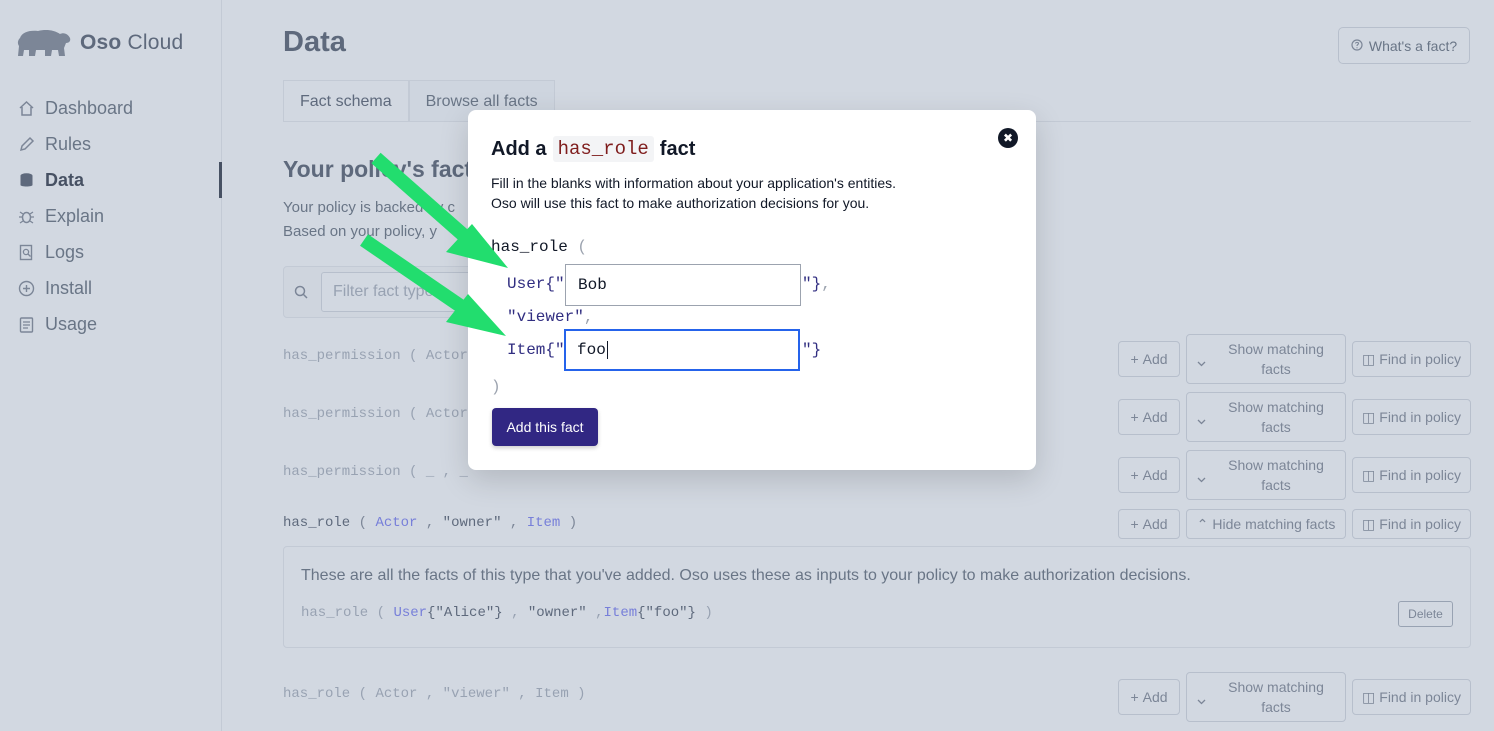  What do you see at coordinates (1008, 138) in the screenshot?
I see `close-icon: ✖` at bounding box center [1008, 138].